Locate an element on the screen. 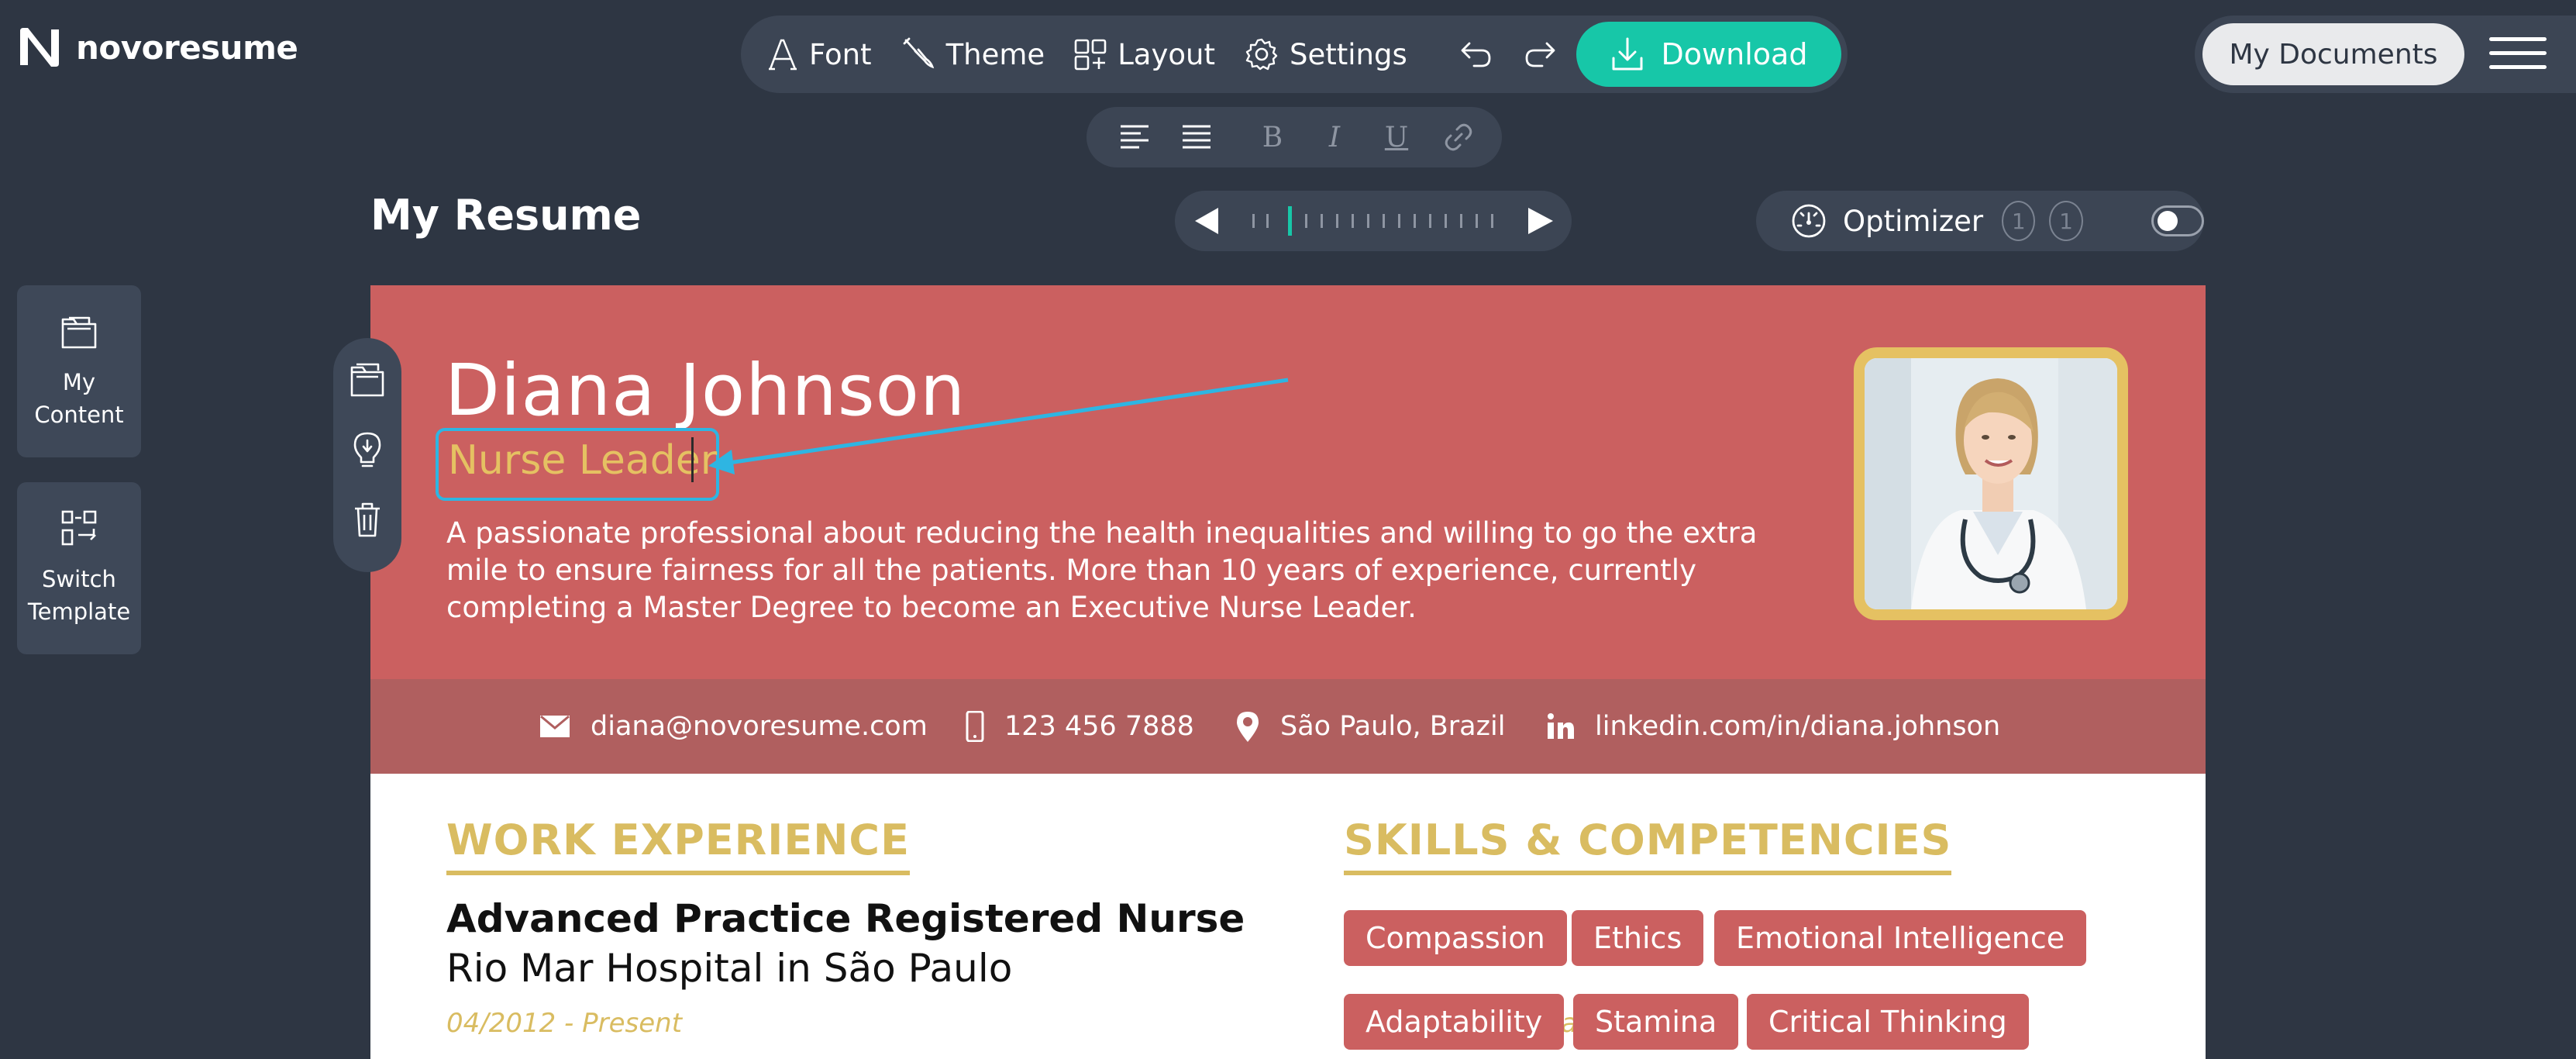  contact-location: São Paulo, Brazil is located at coordinates (1370, 726).